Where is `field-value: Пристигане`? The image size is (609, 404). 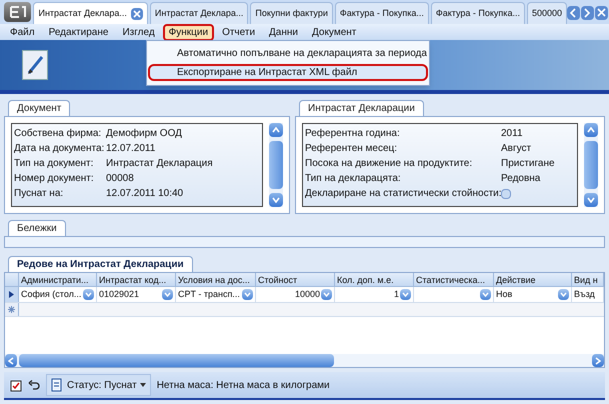
field-value: Пристигане is located at coordinates (528, 164).